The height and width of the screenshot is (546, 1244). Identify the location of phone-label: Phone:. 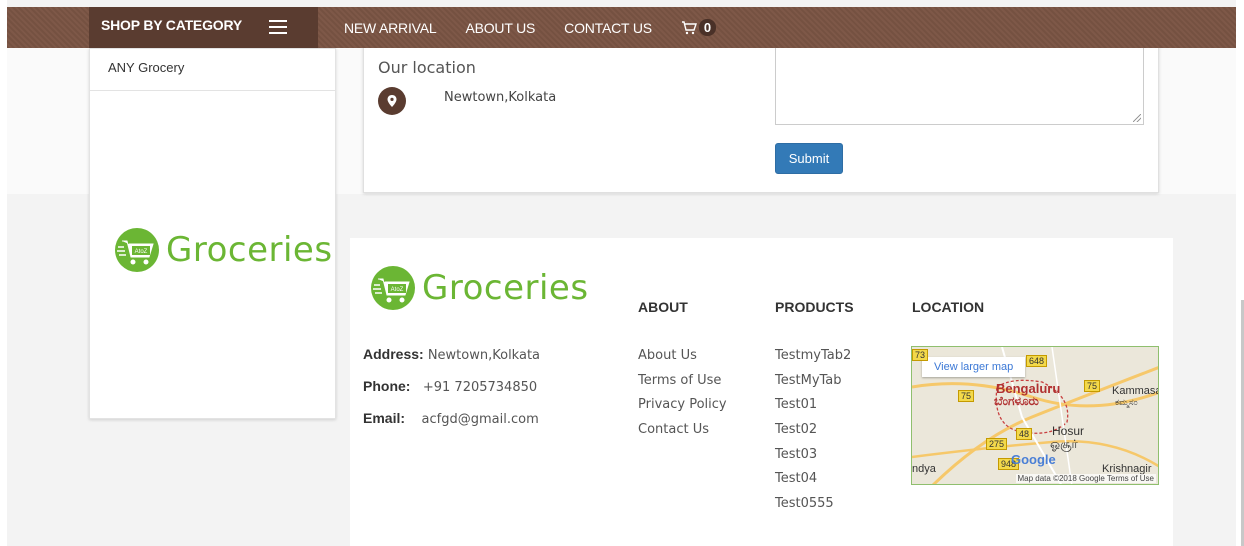
(387, 386).